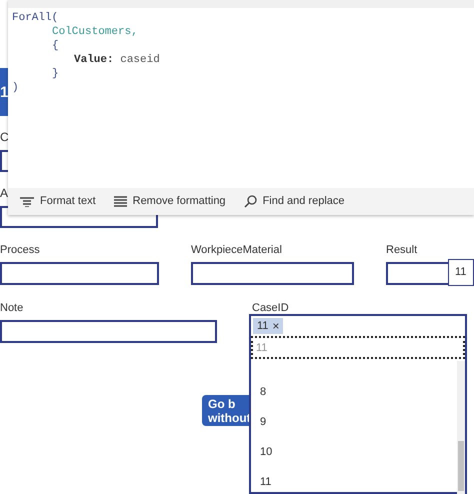 This screenshot has width=474, height=494. Describe the element at coordinates (354, 480) in the screenshot. I see `dropdown-option: 11` at that location.